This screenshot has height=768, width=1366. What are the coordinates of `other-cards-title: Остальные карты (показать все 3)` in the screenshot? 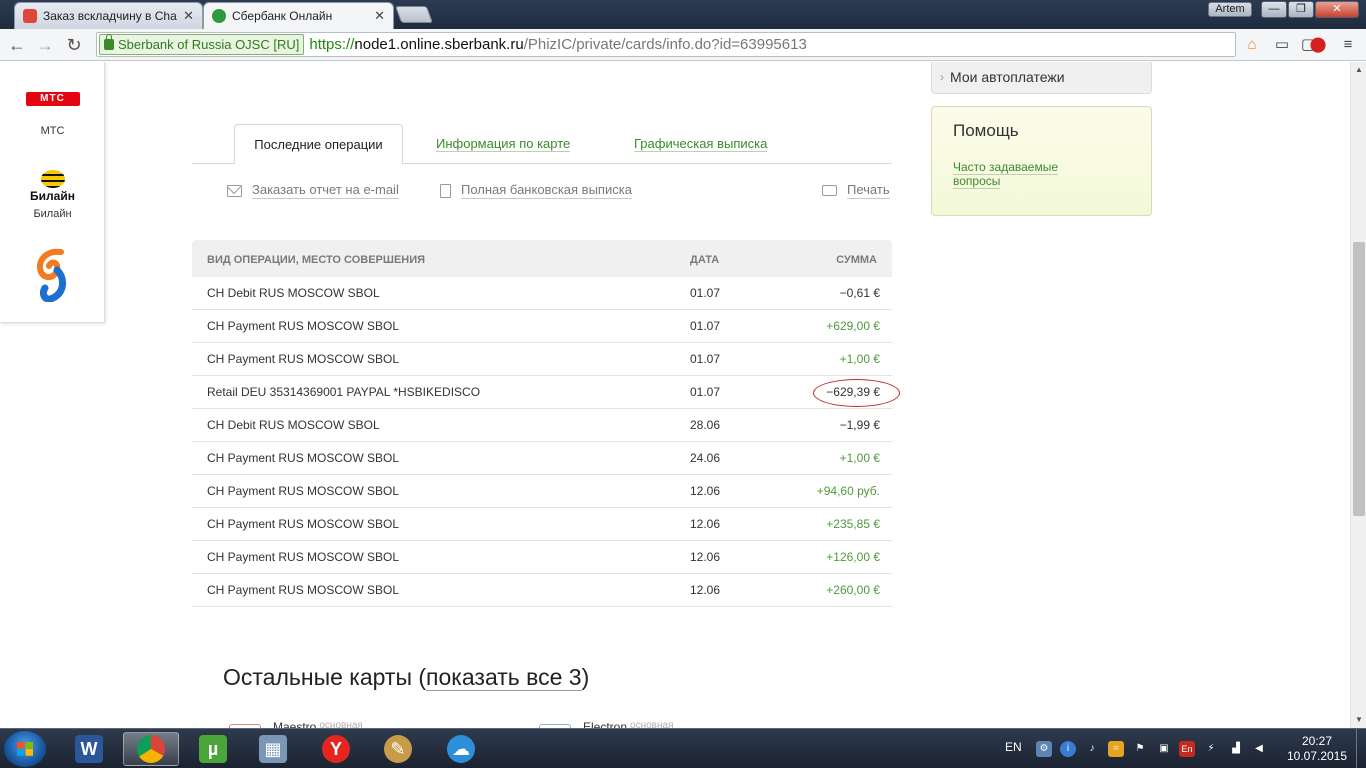 It's located at (406, 677).